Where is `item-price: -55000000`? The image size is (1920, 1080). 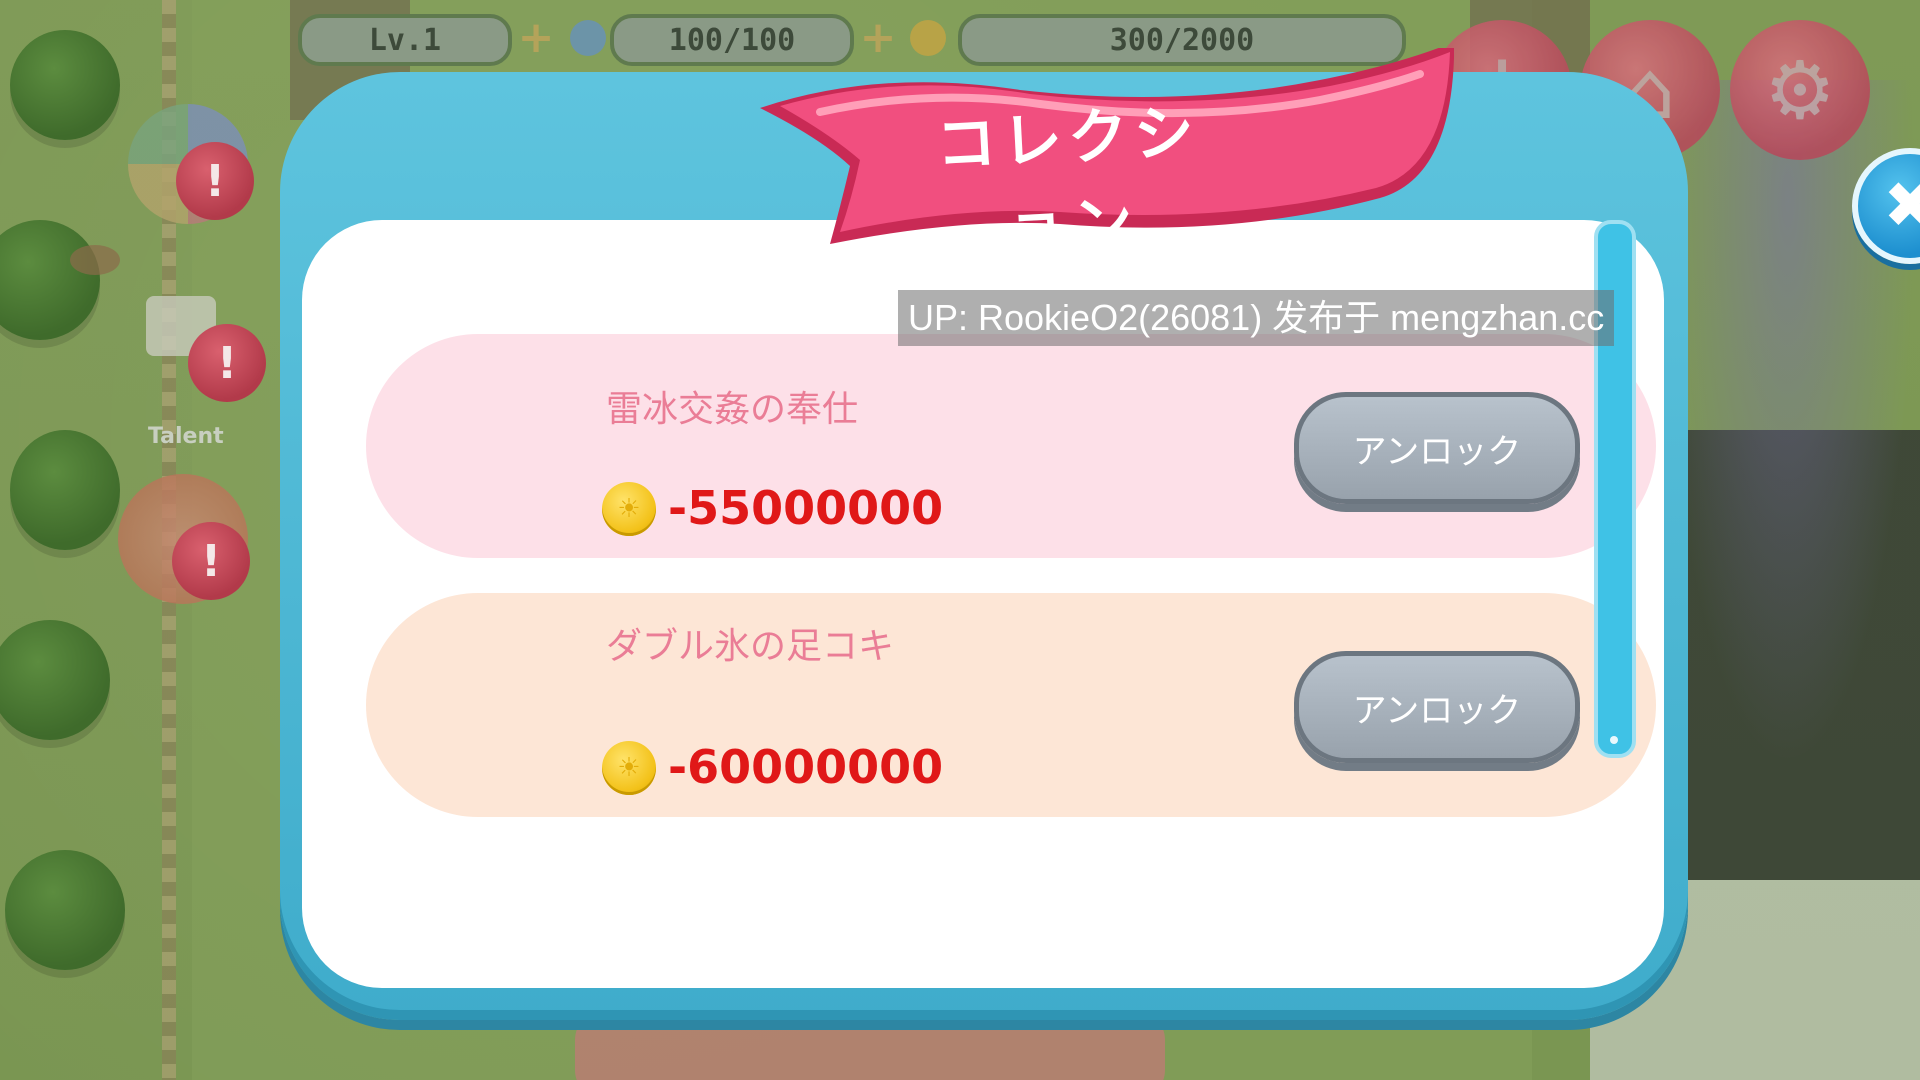 item-price: -55000000 is located at coordinates (806, 508).